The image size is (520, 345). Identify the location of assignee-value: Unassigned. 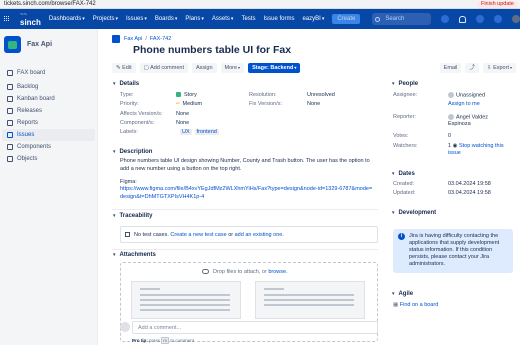
(466, 95).